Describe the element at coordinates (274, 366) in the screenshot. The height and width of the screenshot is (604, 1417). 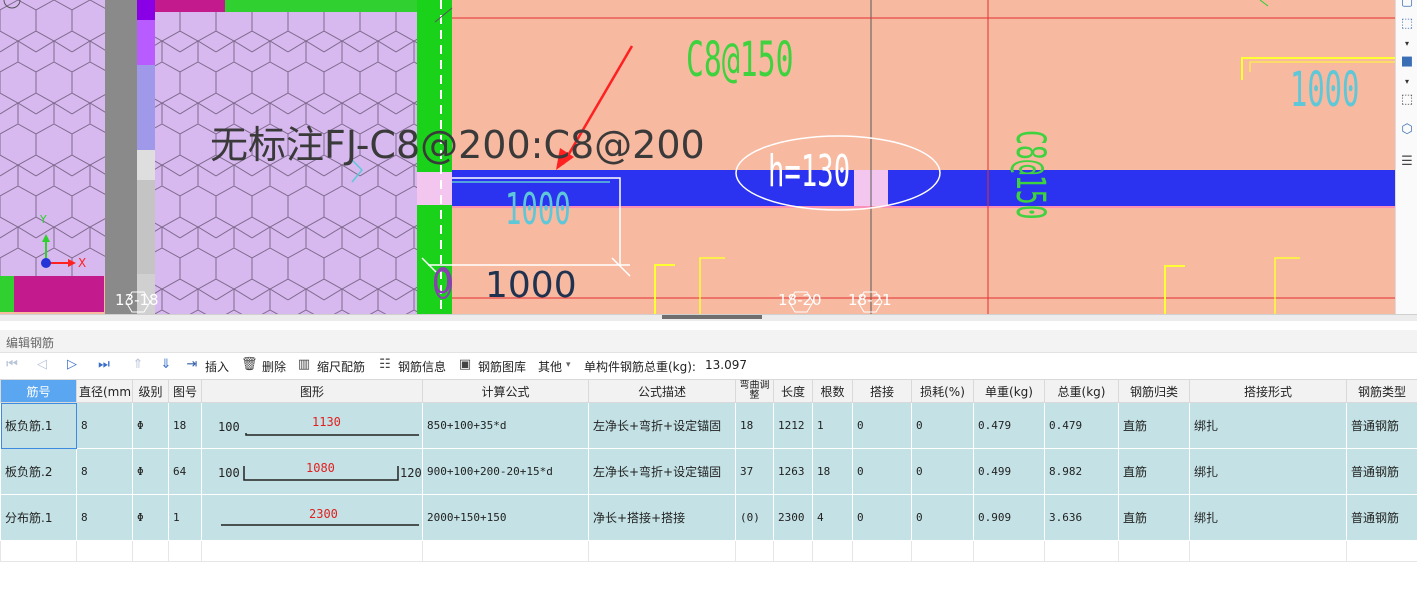
I see `delete-button: 删除` at that location.